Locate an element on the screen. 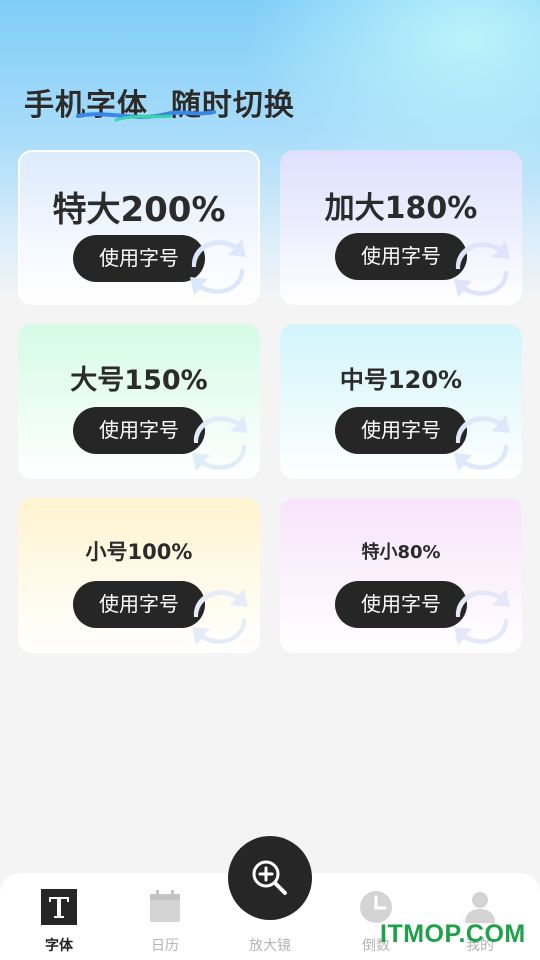 The height and width of the screenshot is (960, 540). nav-item-font: 字体 is located at coordinates (59, 916).